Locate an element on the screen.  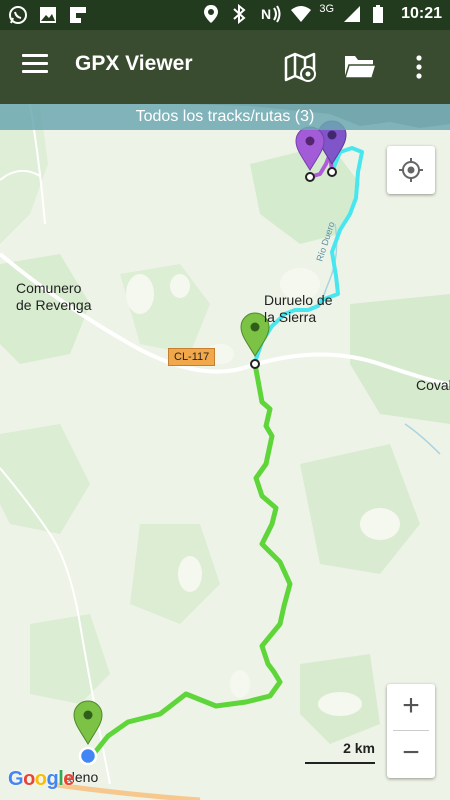
place-label-coval: Coval is located at coordinates (433, 385).